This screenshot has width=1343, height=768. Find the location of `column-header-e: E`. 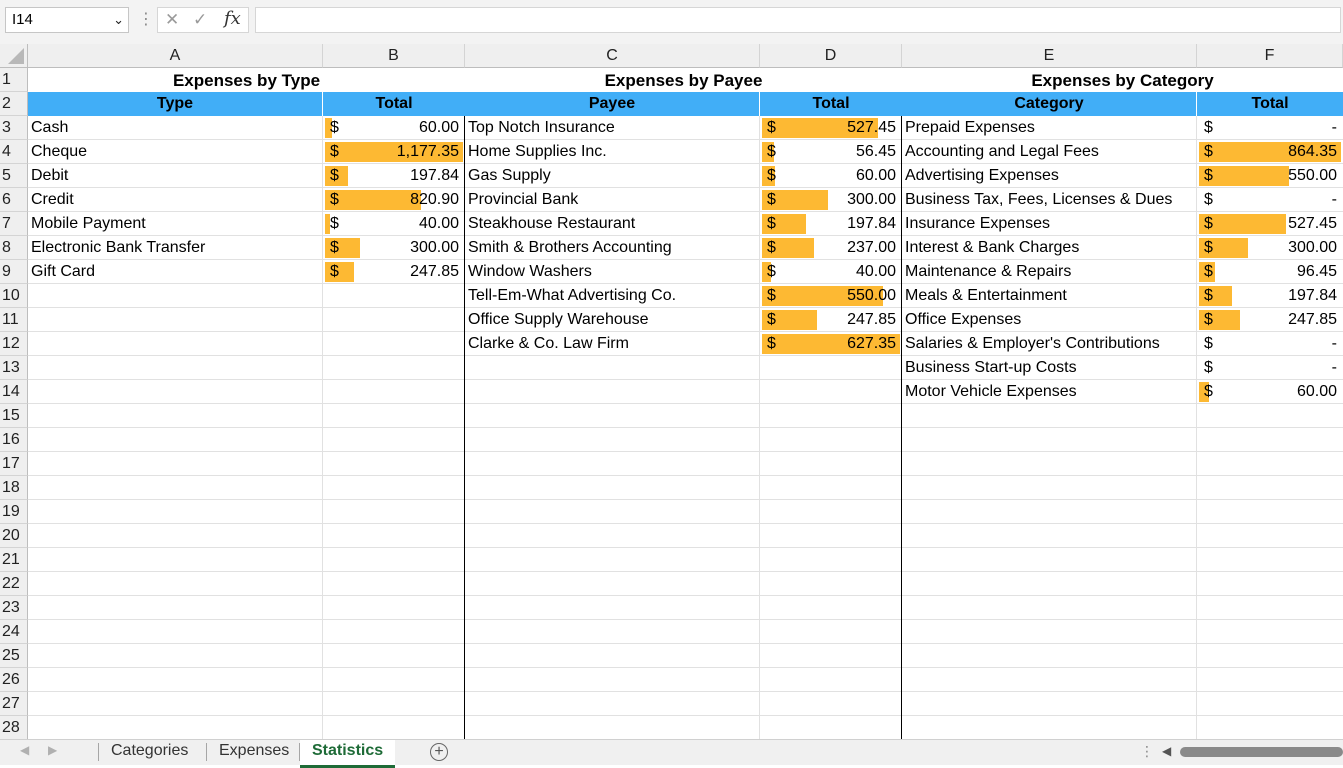

column-header-e: E is located at coordinates (1049, 56).